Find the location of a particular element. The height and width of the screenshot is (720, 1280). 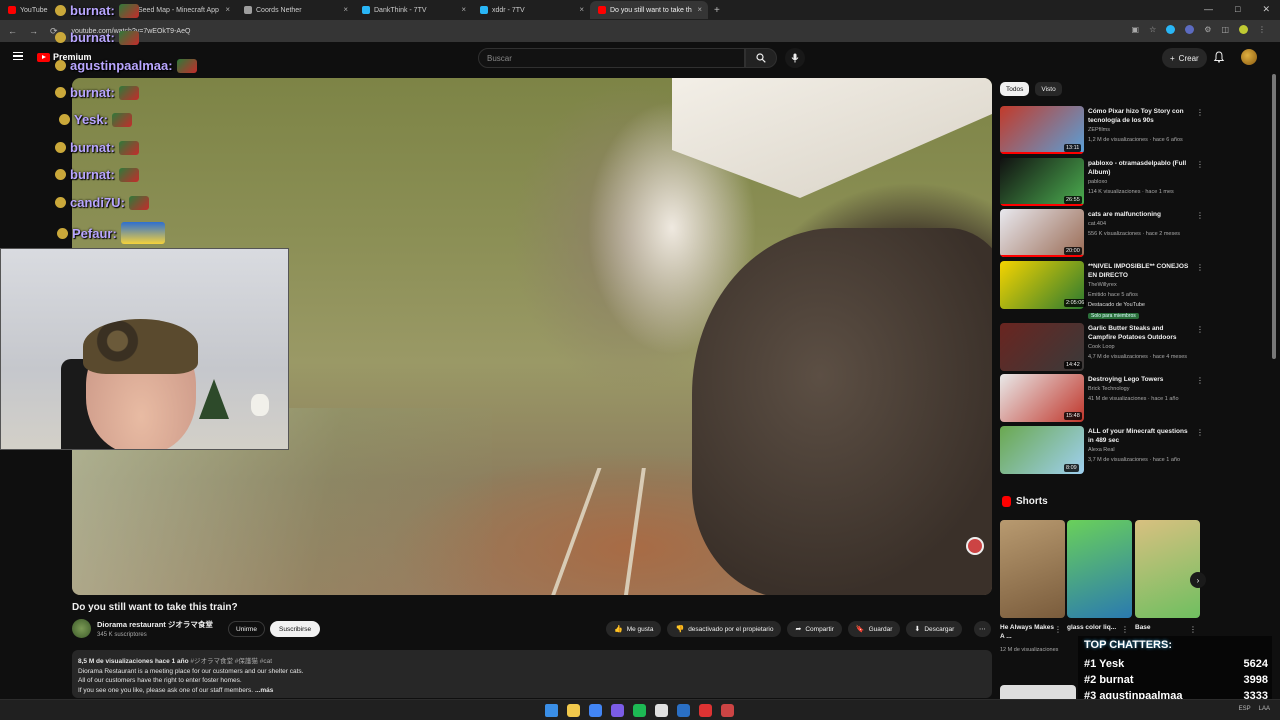

channel-avatar is located at coordinates (81, 628).